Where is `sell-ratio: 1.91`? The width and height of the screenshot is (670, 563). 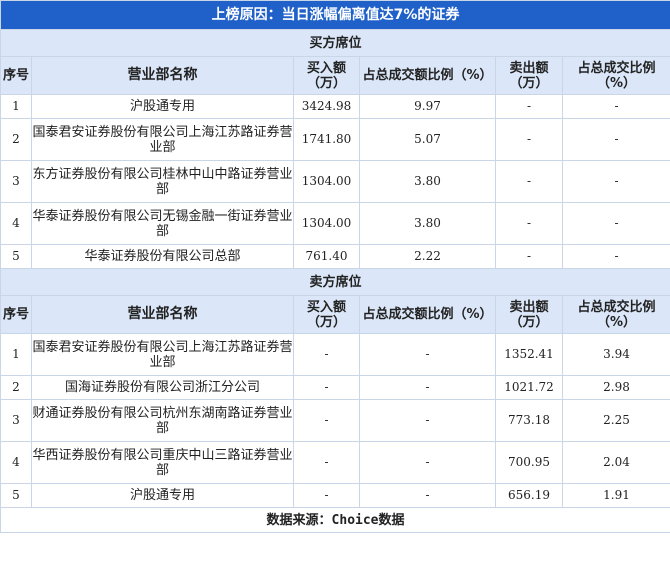 sell-ratio: 1.91 is located at coordinates (615, 495).